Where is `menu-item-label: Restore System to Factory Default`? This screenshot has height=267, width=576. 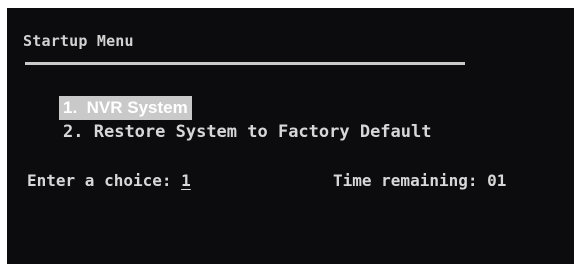 menu-item-label: Restore System to Factory Default is located at coordinates (262, 132).